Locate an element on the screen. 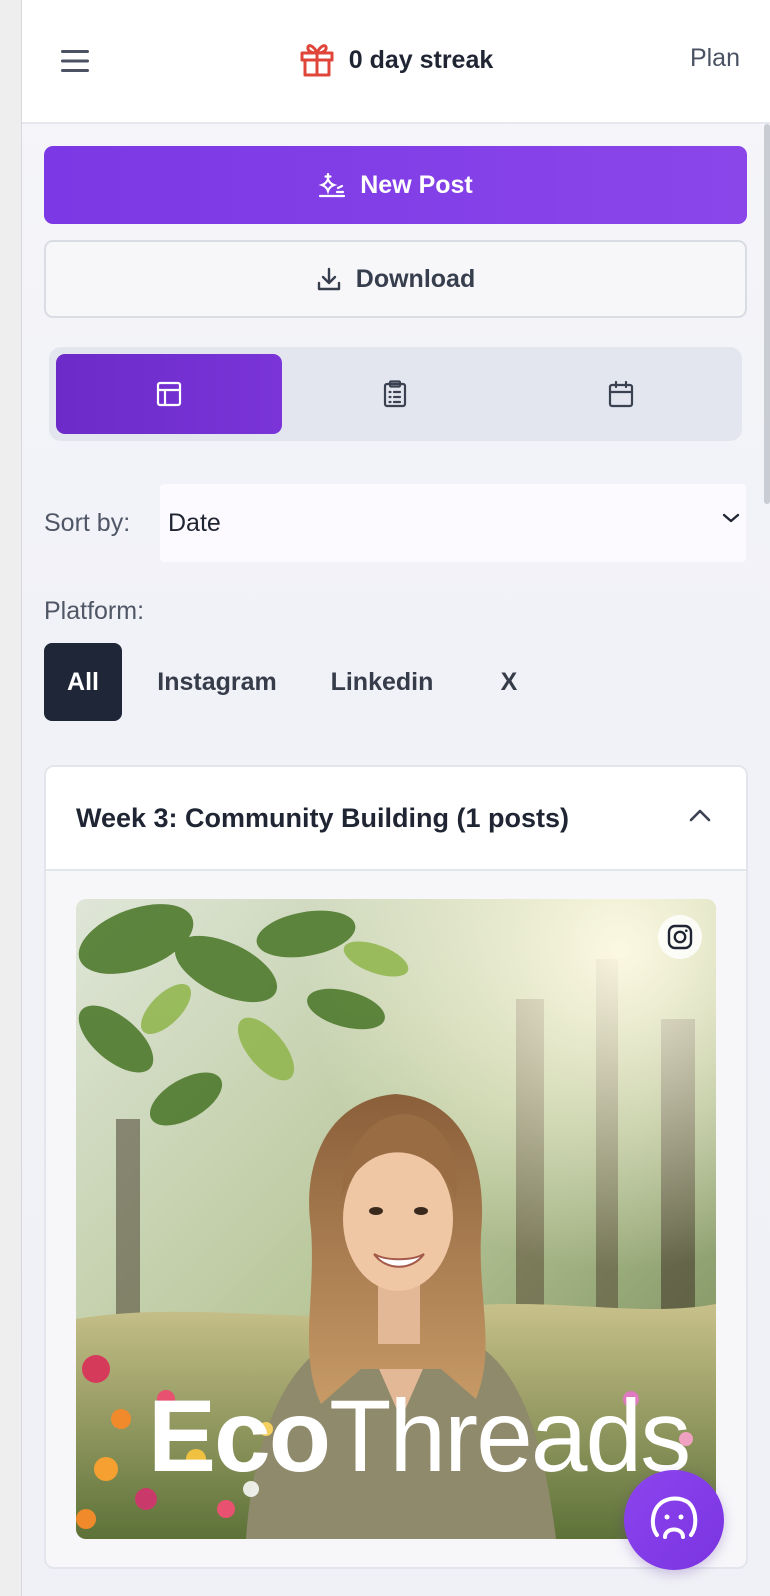 Image resolution: width=770 pixels, height=1596 pixels. list-view-button is located at coordinates (395, 394).